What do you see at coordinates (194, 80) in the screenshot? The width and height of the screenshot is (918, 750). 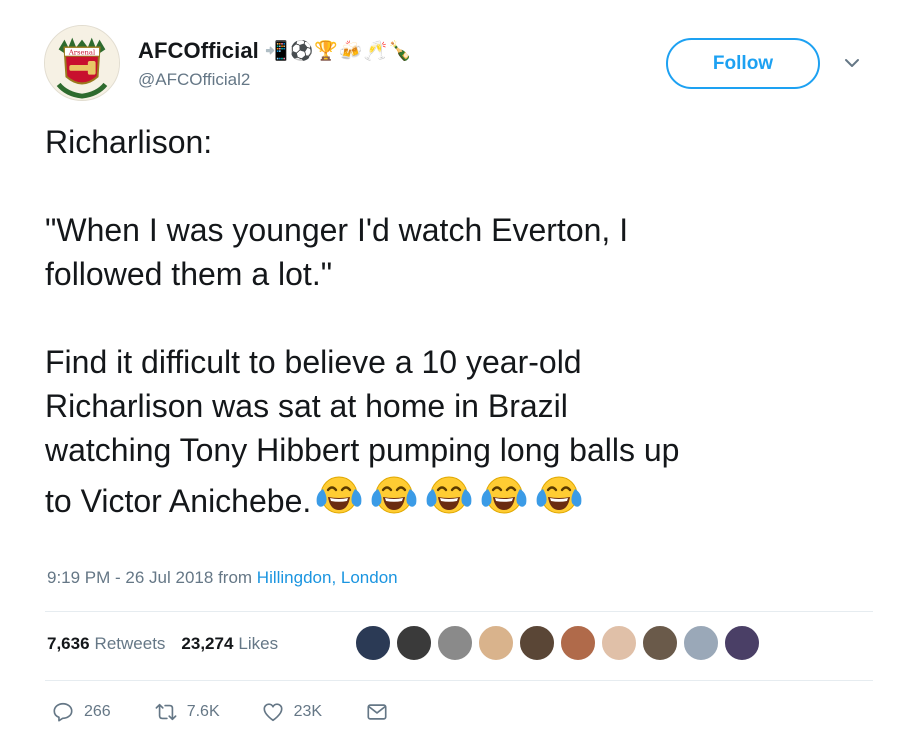 I see `user-handle: @AFCOfficial2` at bounding box center [194, 80].